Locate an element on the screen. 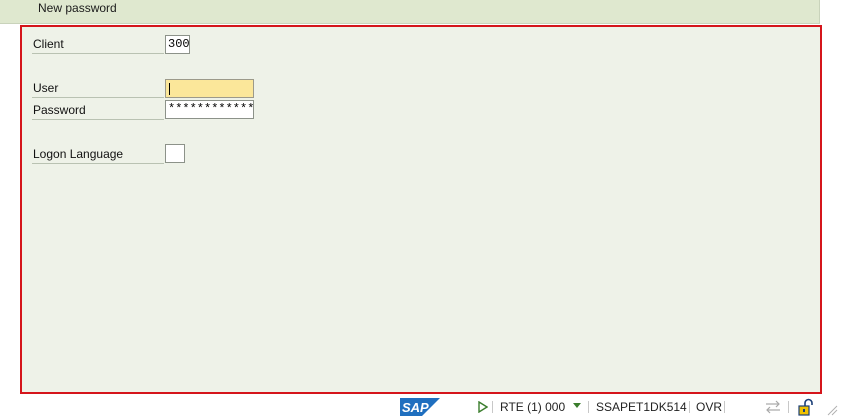 The image size is (842, 418). client-input: 300 is located at coordinates (177, 44).